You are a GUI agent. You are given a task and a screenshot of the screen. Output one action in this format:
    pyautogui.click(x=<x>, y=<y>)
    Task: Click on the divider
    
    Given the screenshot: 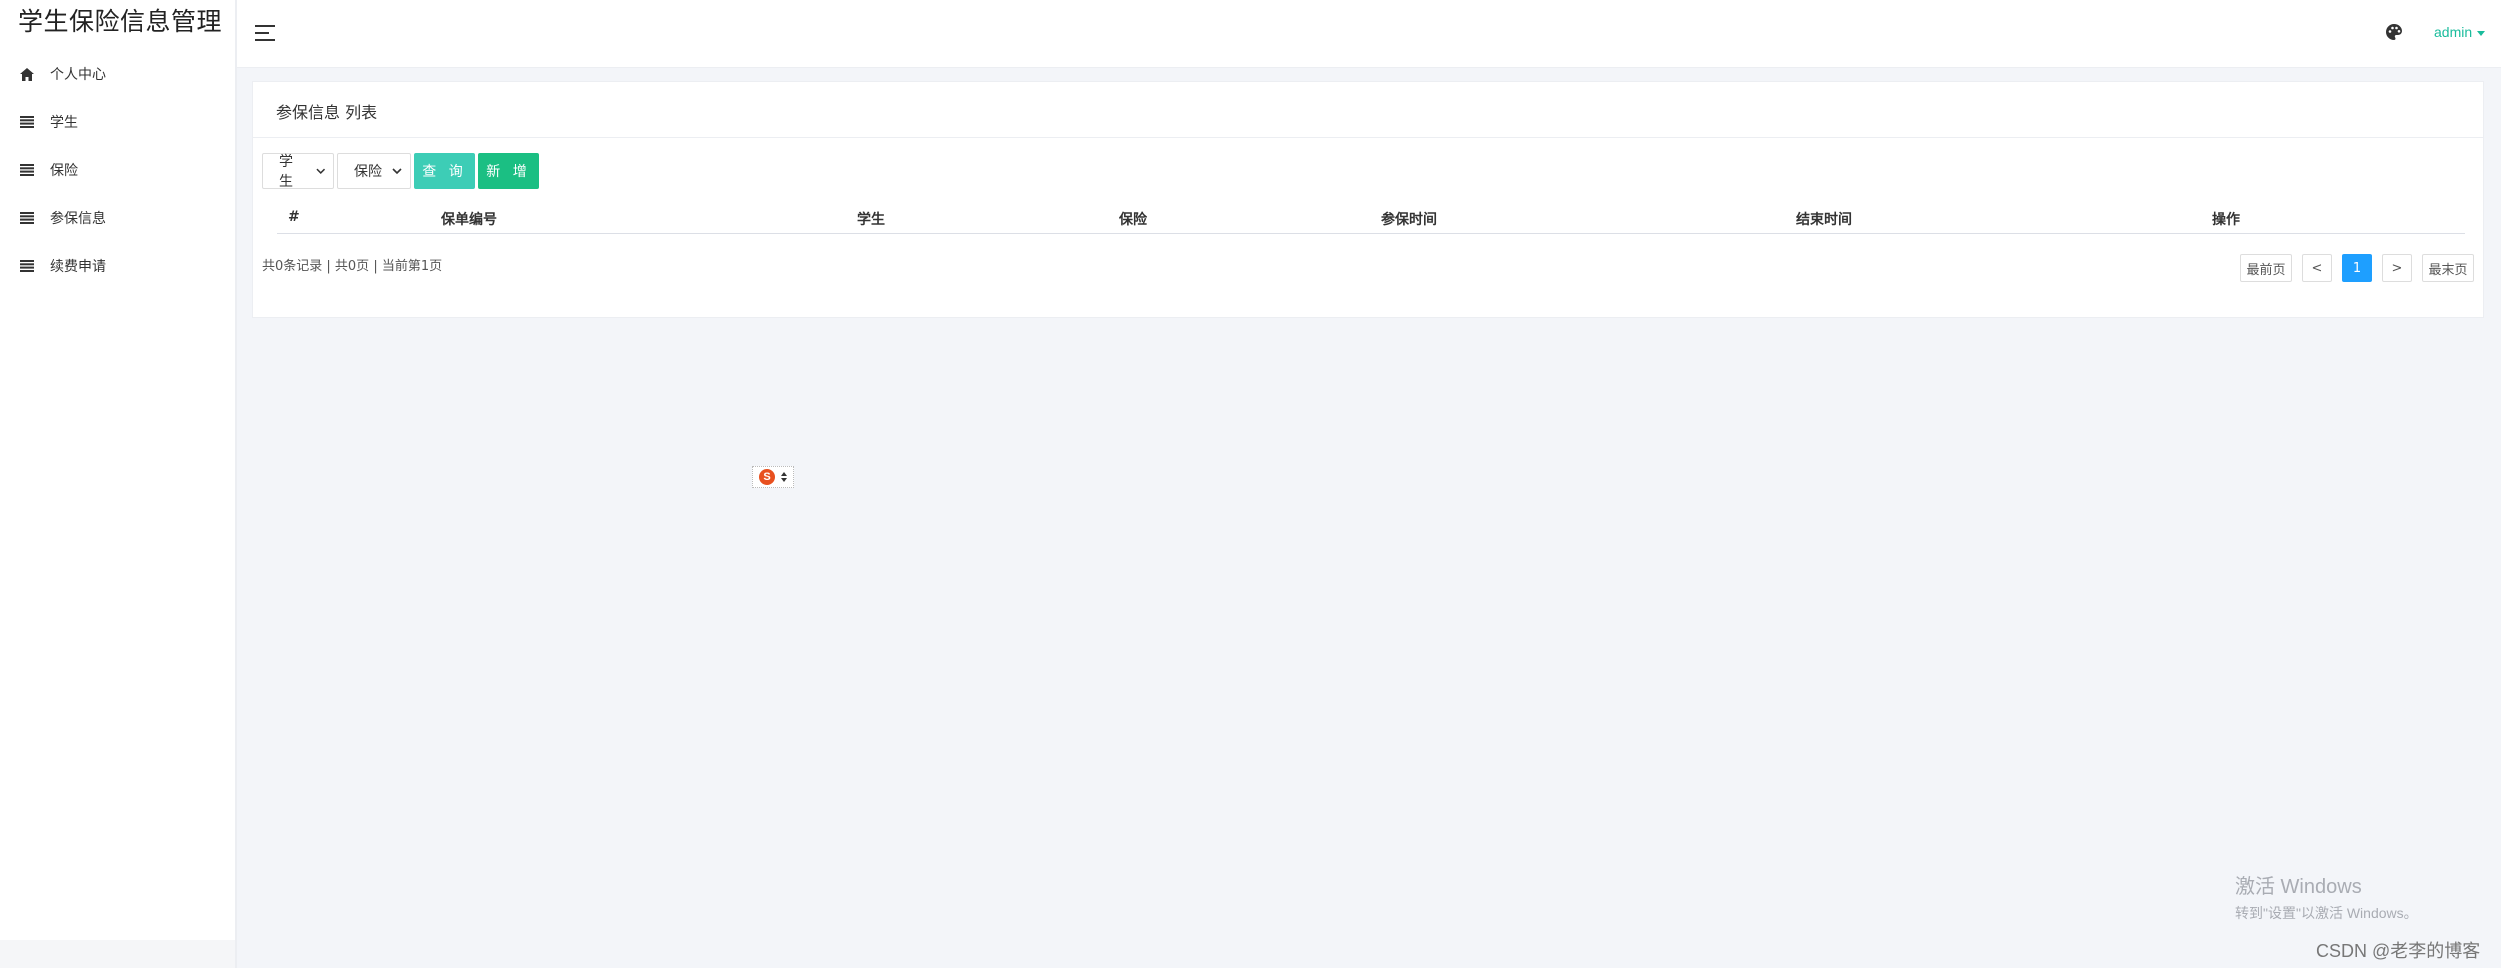 What is the action you would take?
    pyautogui.click(x=1368, y=137)
    